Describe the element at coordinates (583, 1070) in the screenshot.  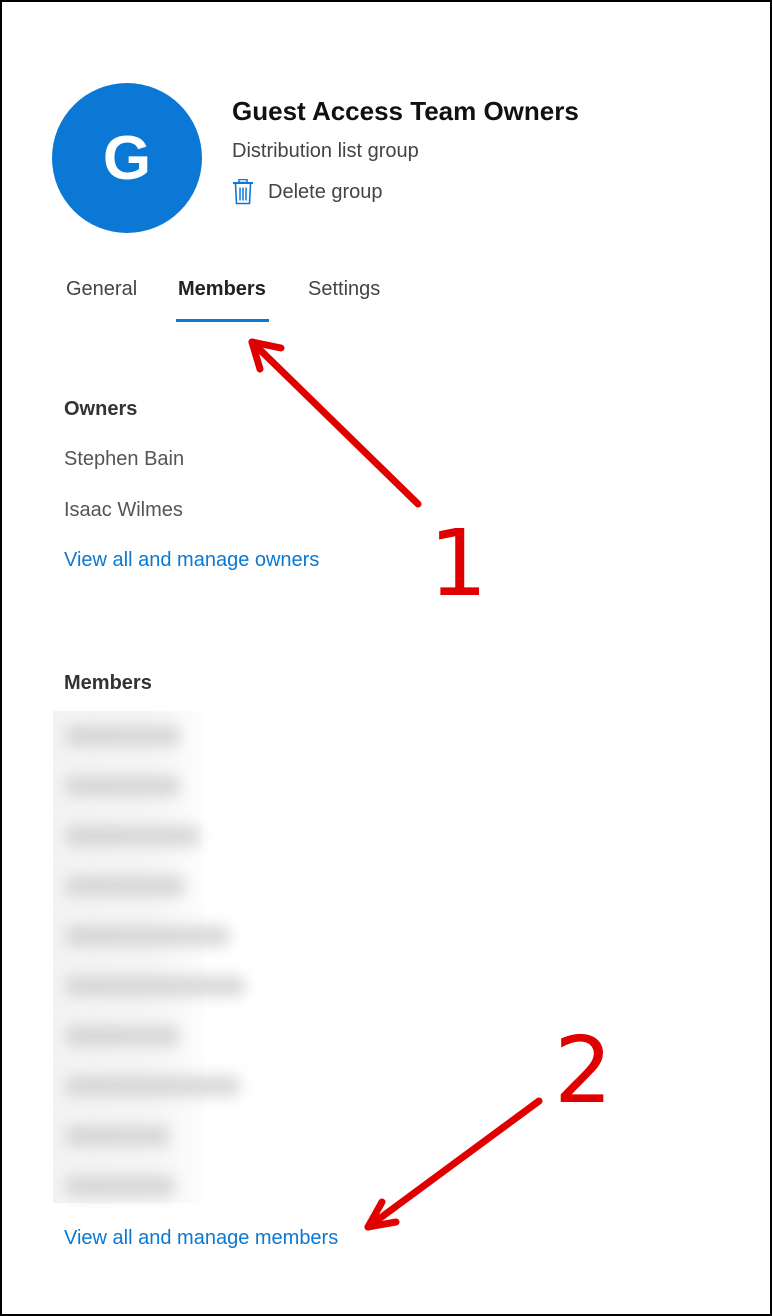
I see `annotation-number-2: 2` at that location.